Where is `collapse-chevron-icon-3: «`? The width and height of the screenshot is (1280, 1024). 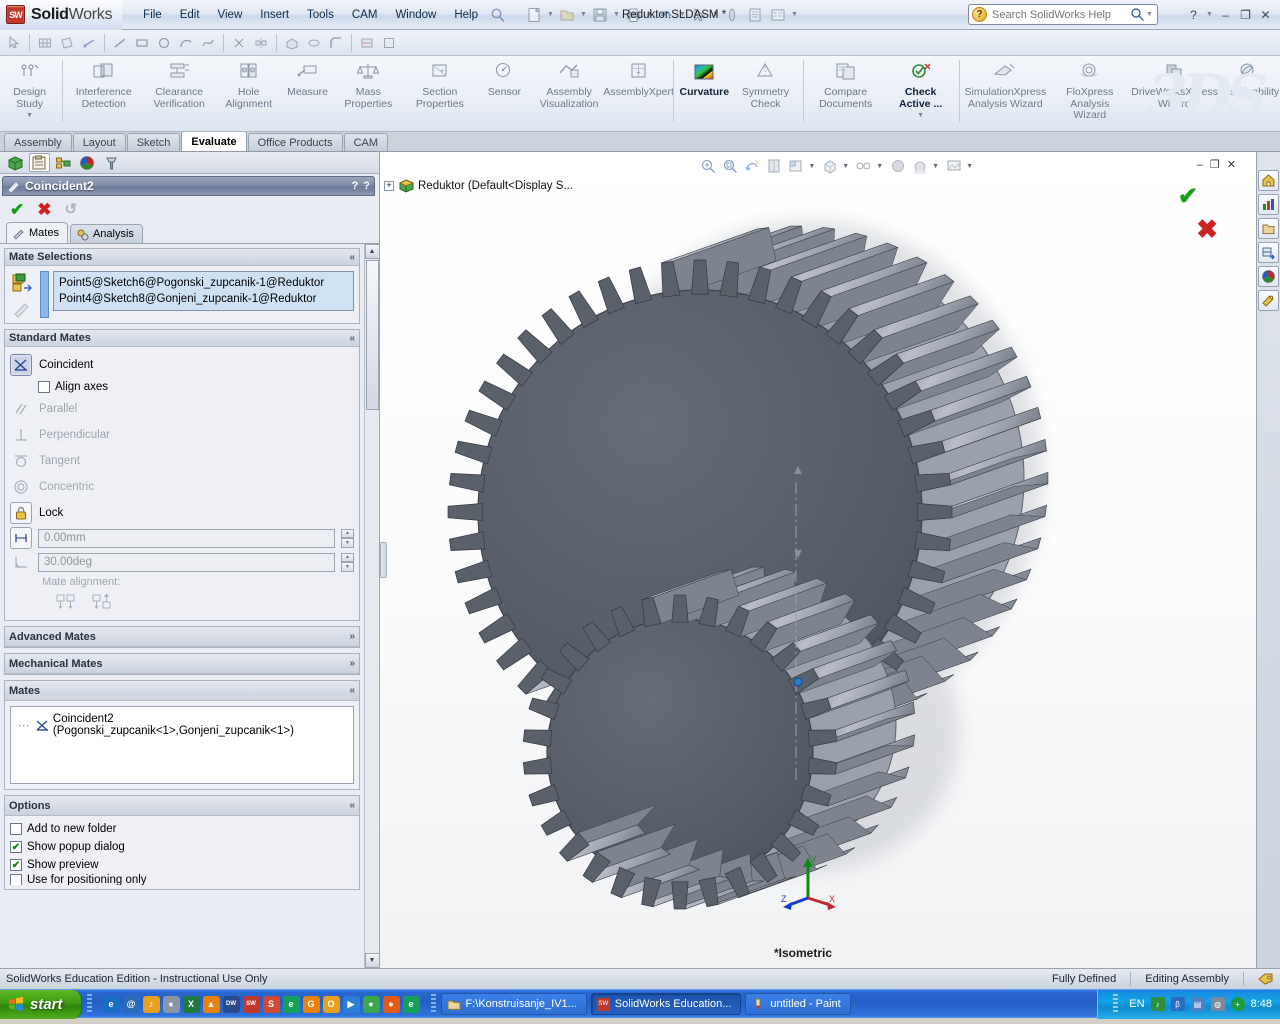 collapse-chevron-icon-3: « is located at coordinates (352, 690).